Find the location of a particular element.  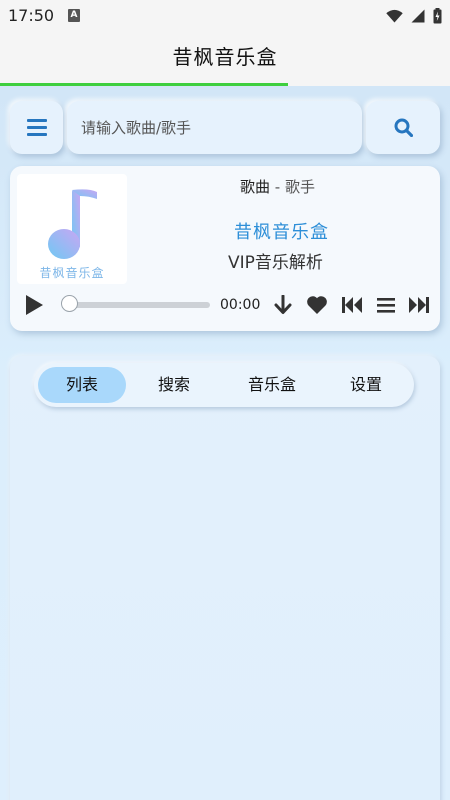

previous-track-icon is located at coordinates (352, 305).